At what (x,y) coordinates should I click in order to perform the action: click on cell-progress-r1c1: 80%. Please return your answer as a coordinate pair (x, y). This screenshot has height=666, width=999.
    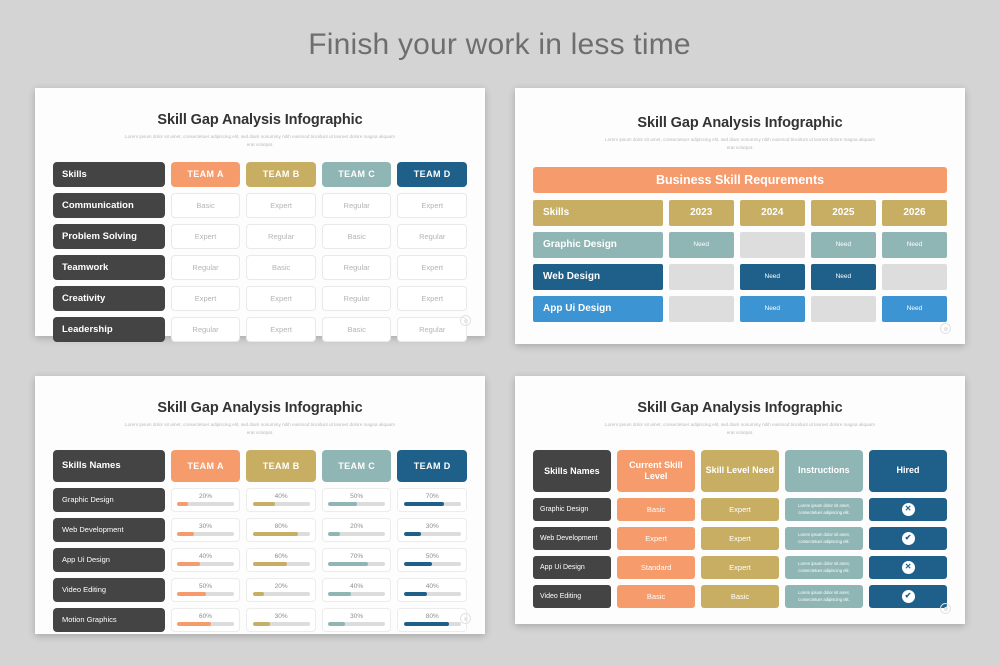
    Looking at the image, I should click on (281, 529).